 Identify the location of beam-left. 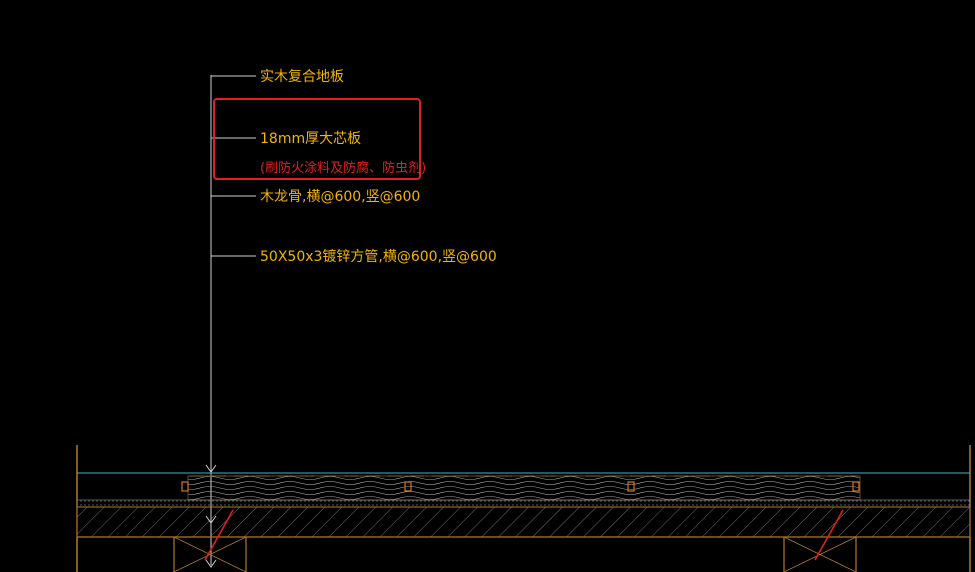
(210, 554).